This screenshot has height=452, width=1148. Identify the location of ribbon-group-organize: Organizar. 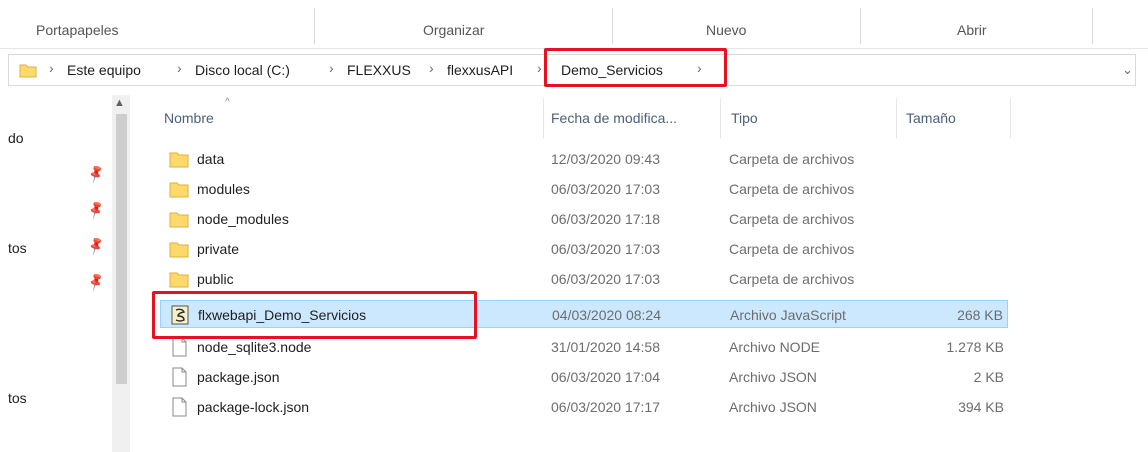
(454, 30).